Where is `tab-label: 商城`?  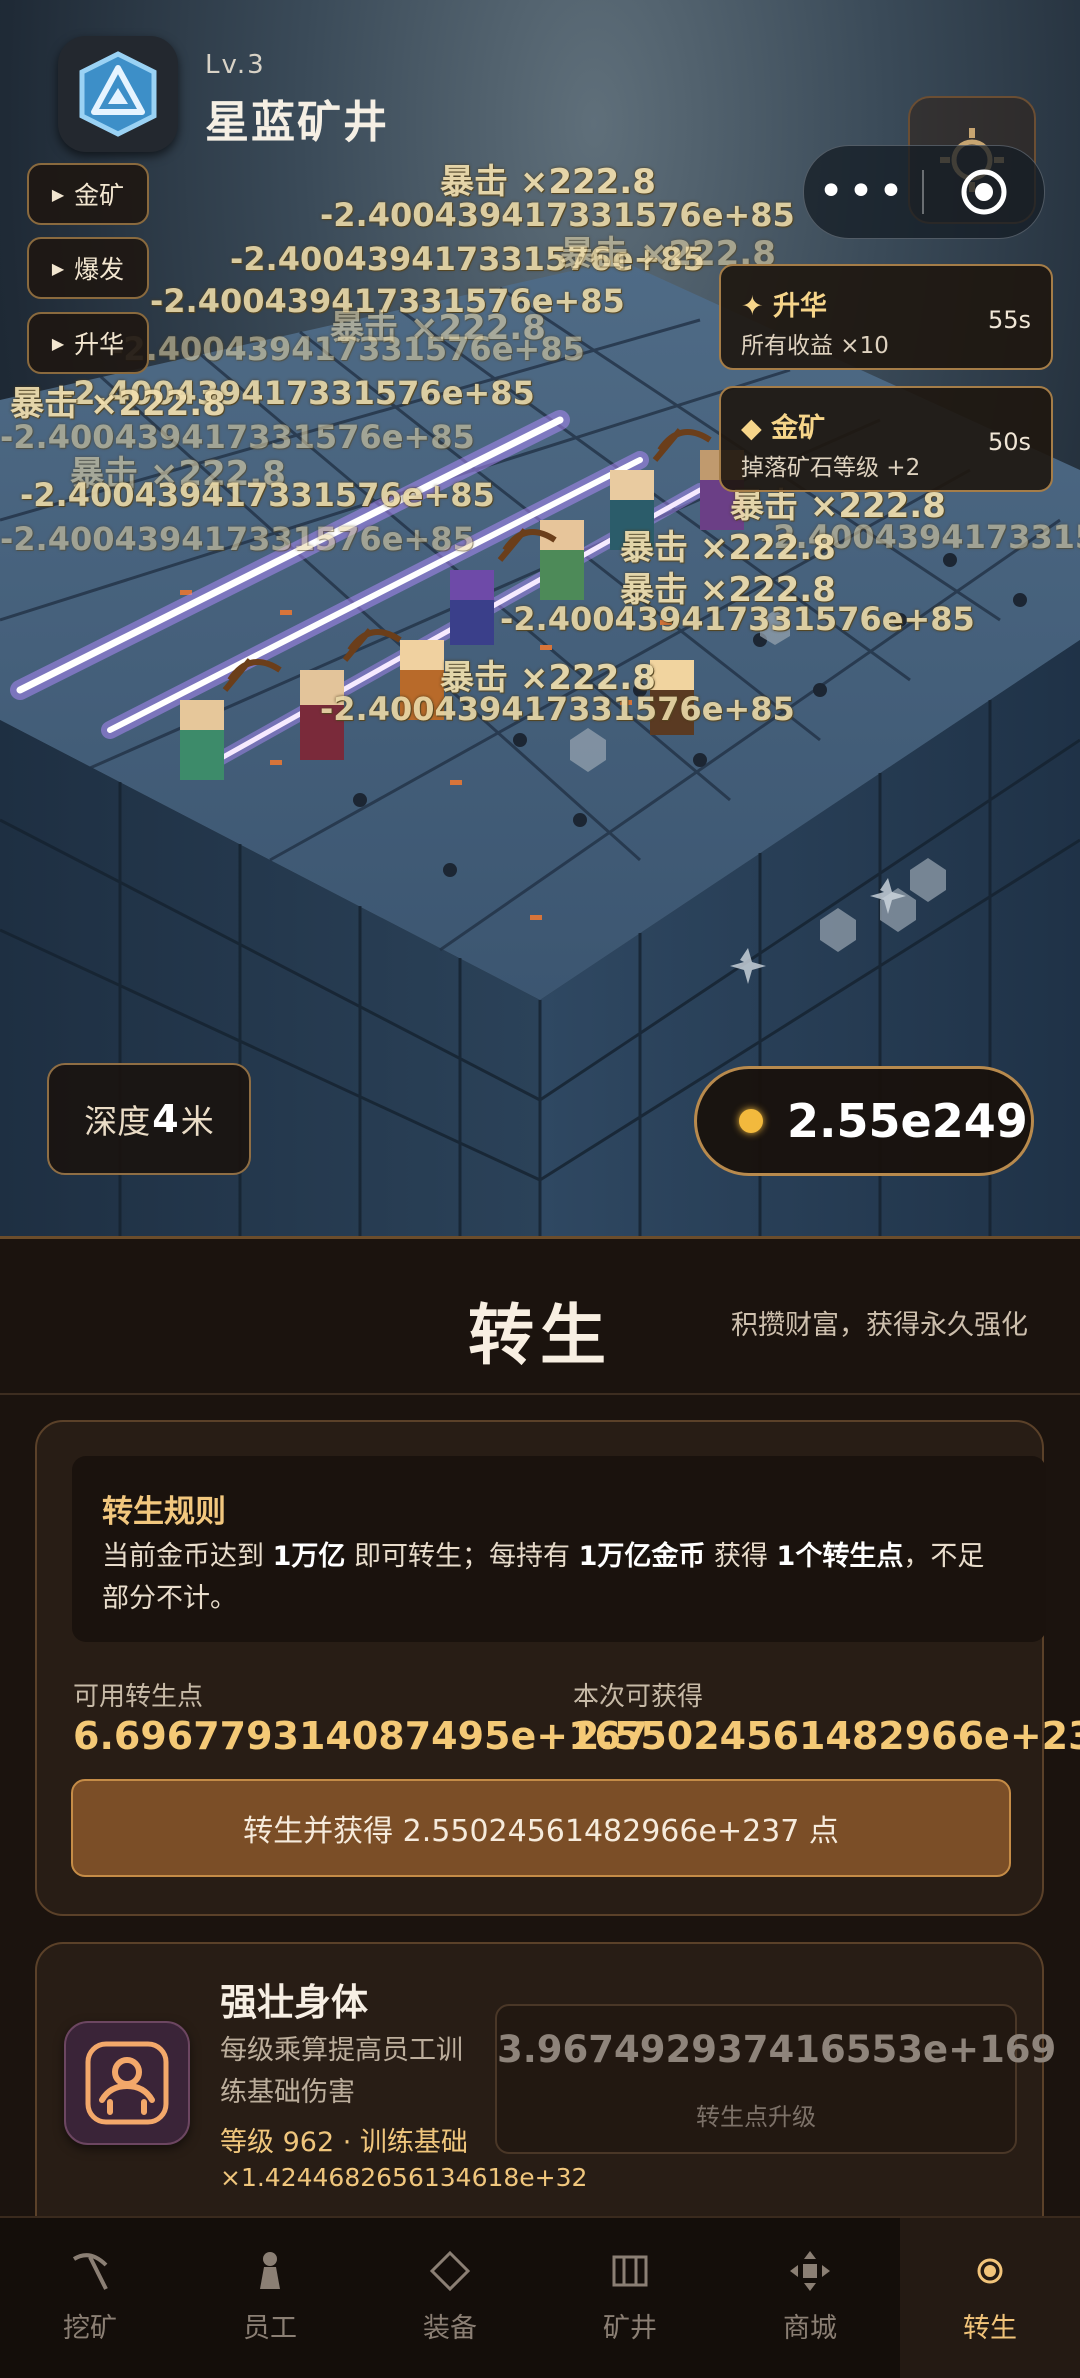
tab-label: 商城 is located at coordinates (810, 2328).